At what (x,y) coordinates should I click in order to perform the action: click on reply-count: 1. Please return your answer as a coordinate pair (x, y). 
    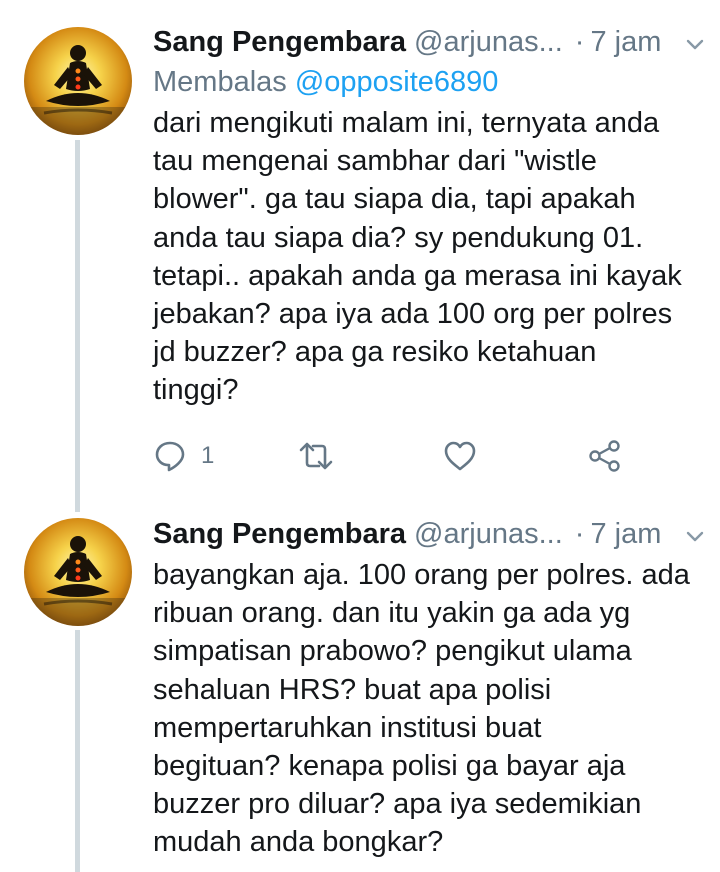
    Looking at the image, I should click on (208, 455).